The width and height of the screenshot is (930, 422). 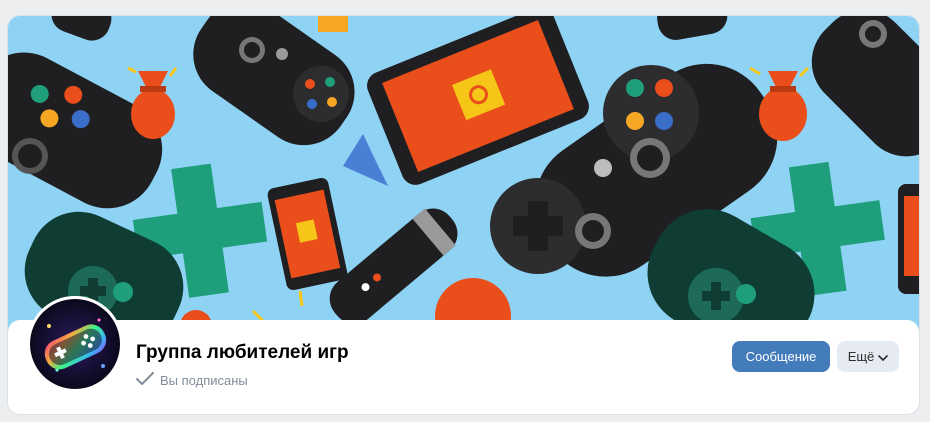 I want to click on group-title: Группа любителей игр, so click(x=242, y=352).